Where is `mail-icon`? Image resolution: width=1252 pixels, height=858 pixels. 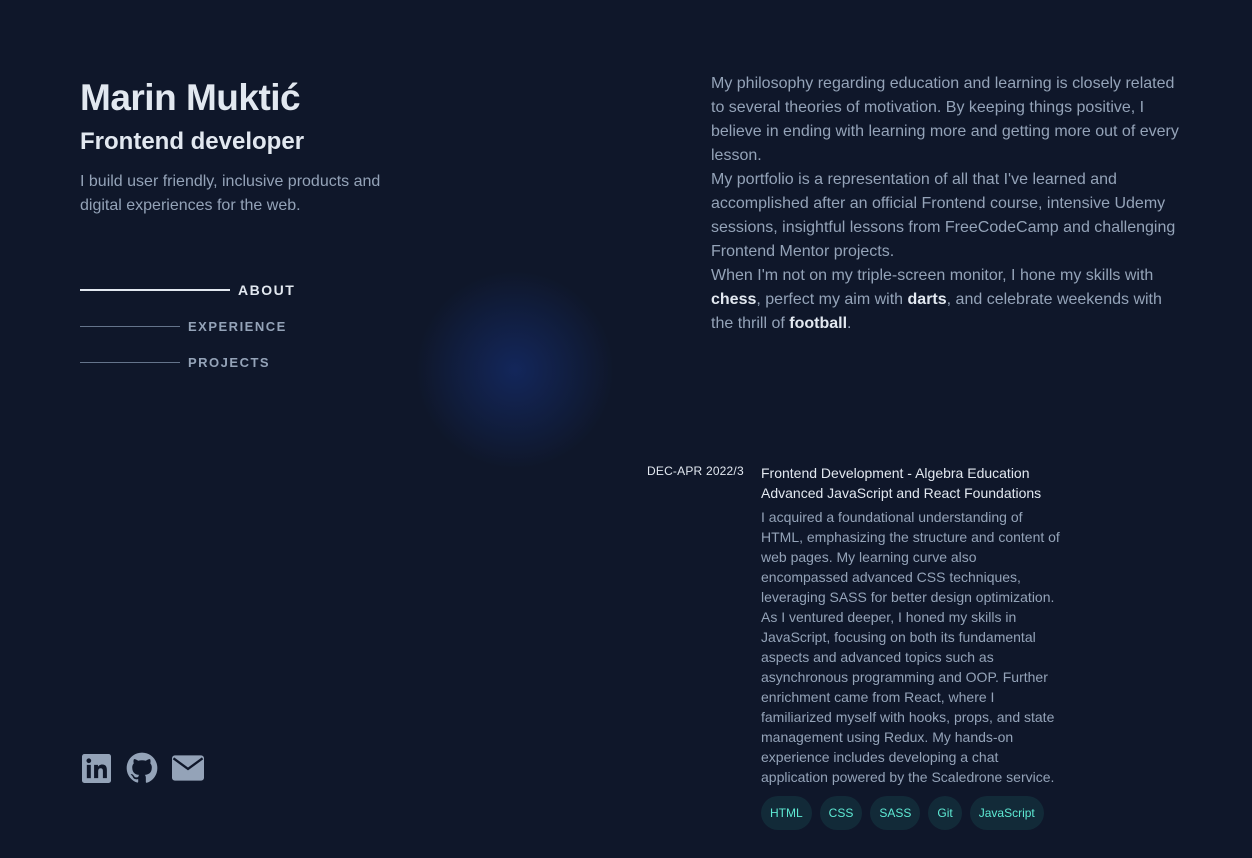 mail-icon is located at coordinates (188, 768).